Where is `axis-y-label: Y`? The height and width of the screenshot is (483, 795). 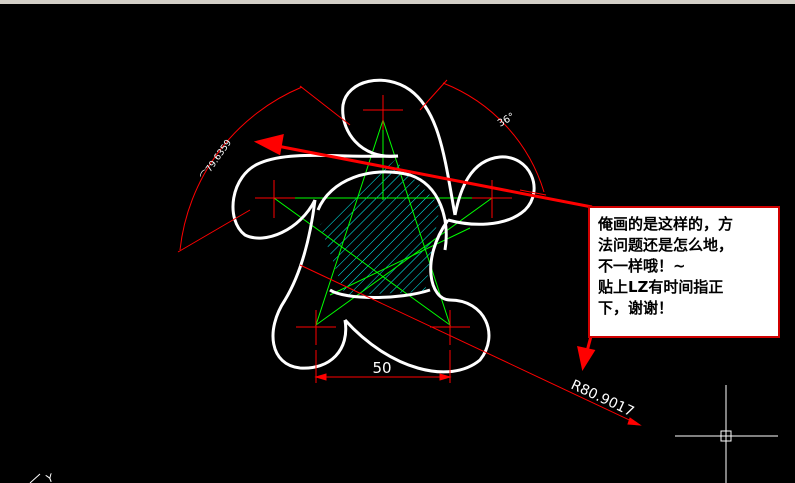 axis-y-label: Y is located at coordinates (50, 477).